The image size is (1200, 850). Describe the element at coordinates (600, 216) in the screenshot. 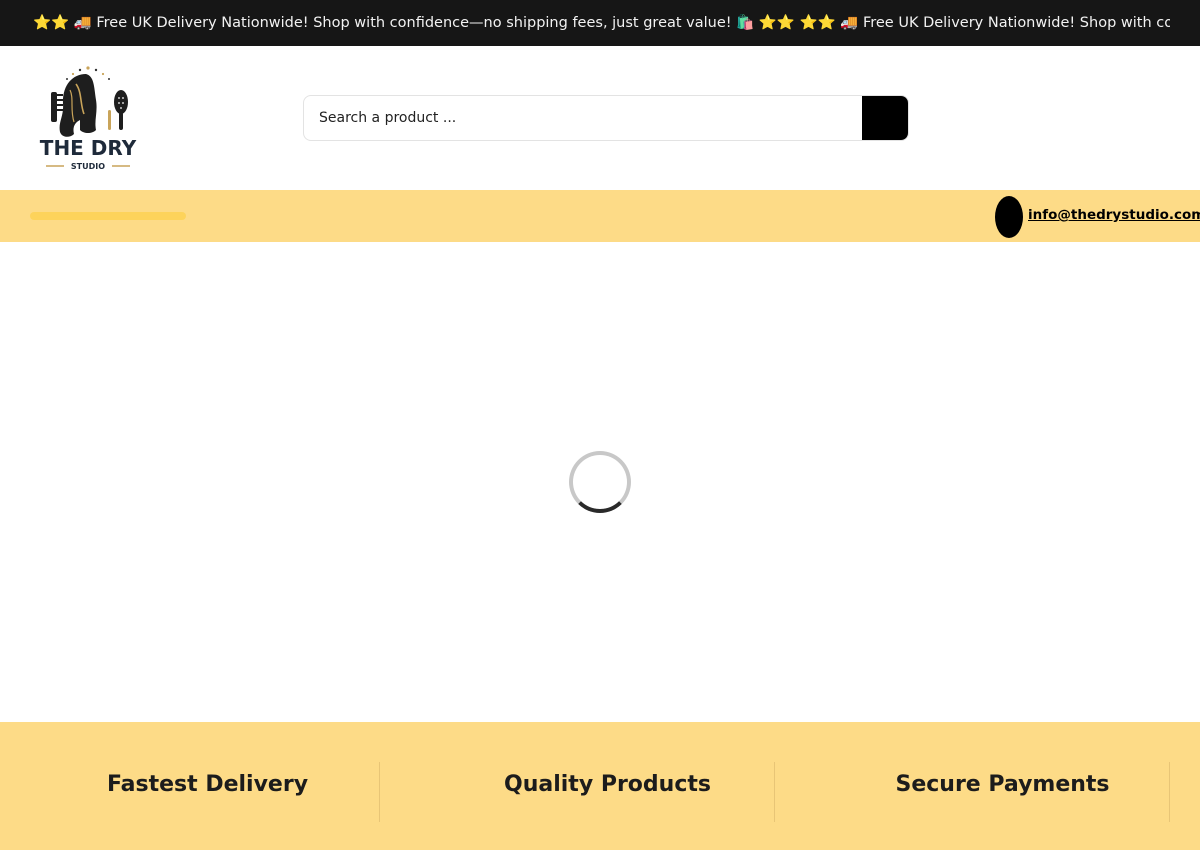

I see `nav-strip: info@thedrystudio.com` at that location.